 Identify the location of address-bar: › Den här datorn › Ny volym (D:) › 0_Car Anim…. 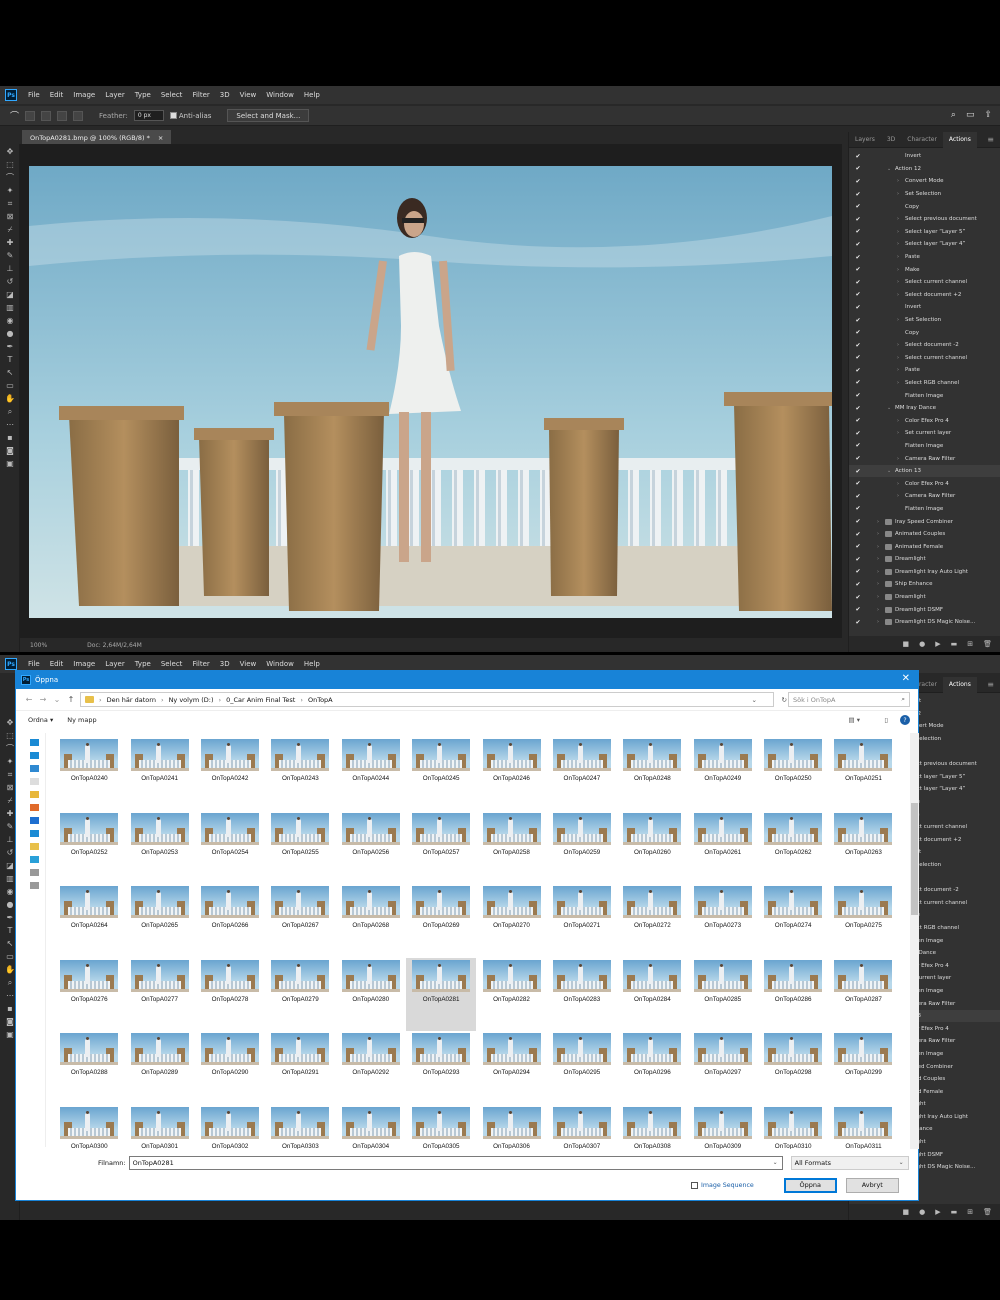
(433, 699).